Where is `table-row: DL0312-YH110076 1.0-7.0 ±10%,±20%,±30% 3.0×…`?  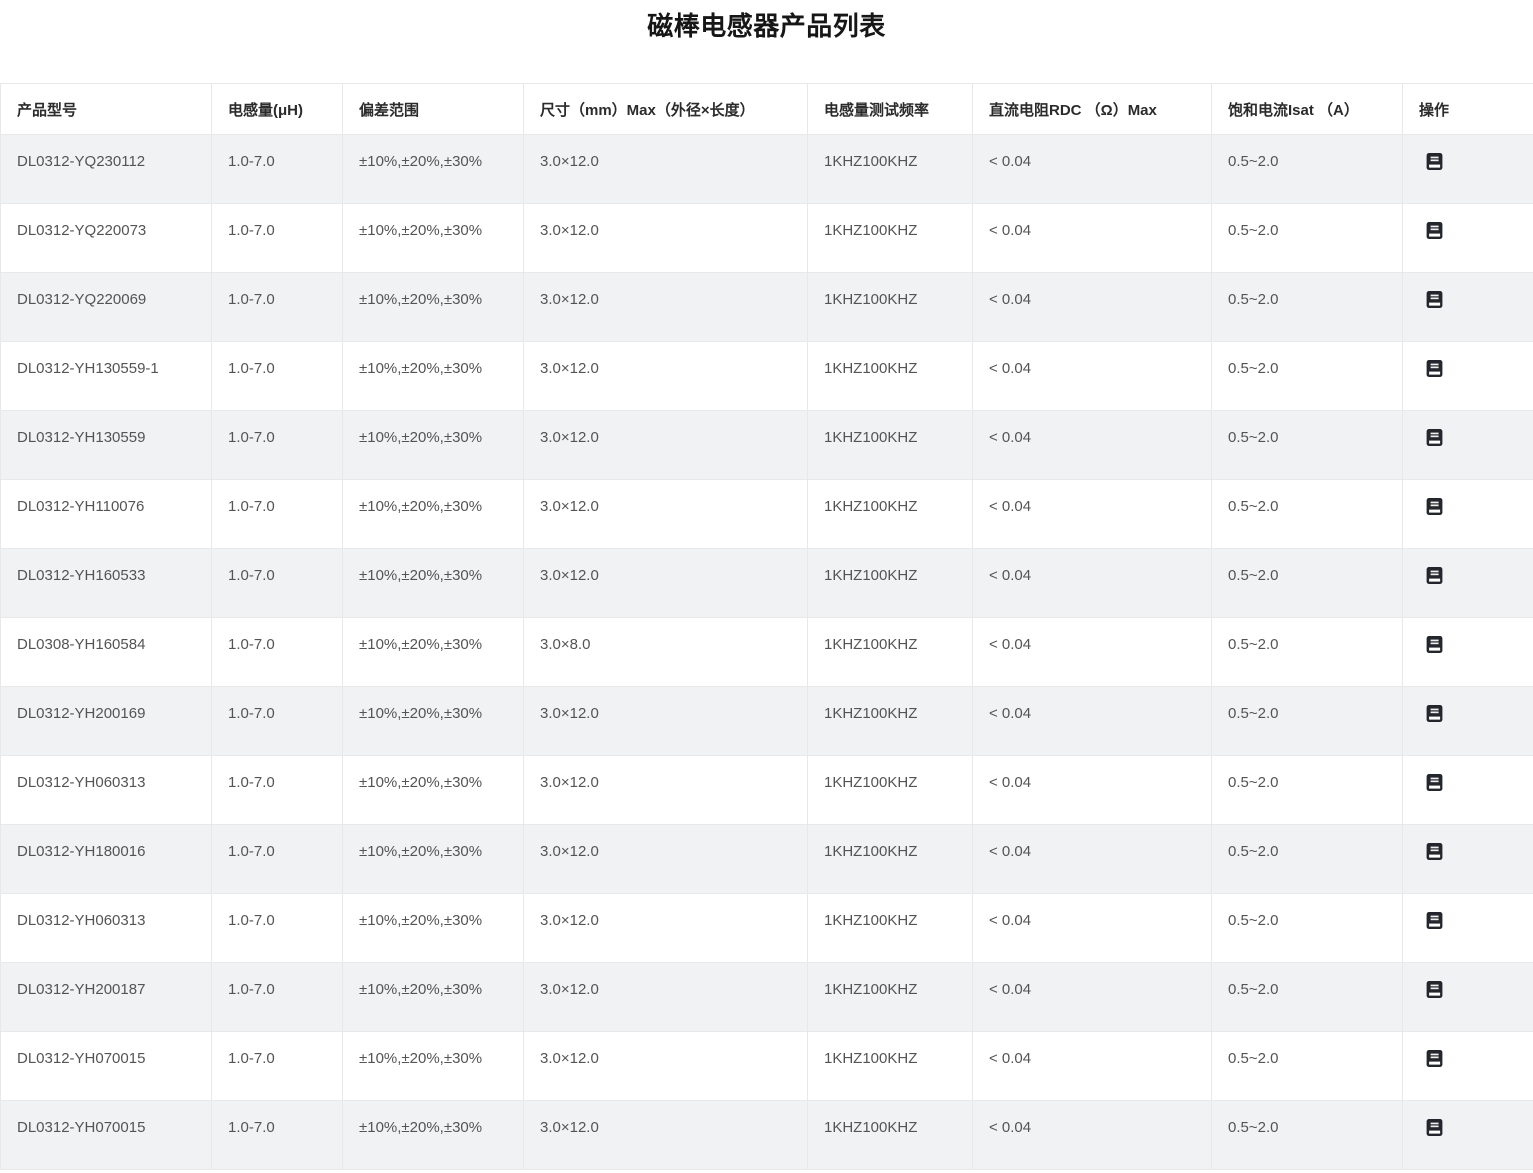
table-row: DL0312-YH110076 1.0-7.0 ±10%,±20%,±30% 3.0×… is located at coordinates (766, 514).